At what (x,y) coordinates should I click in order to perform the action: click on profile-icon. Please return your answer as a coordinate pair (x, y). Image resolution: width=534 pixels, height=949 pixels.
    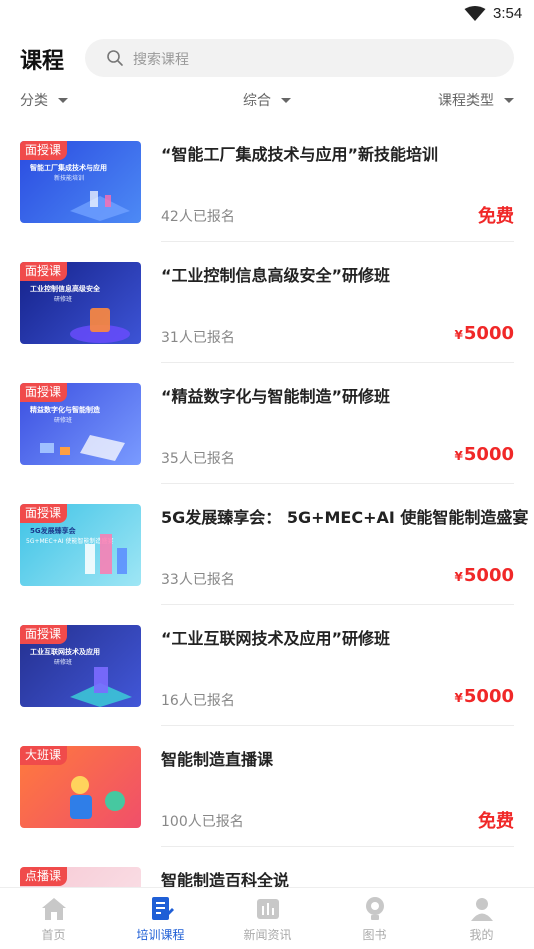
    Looking at the image, I should click on (482, 909).